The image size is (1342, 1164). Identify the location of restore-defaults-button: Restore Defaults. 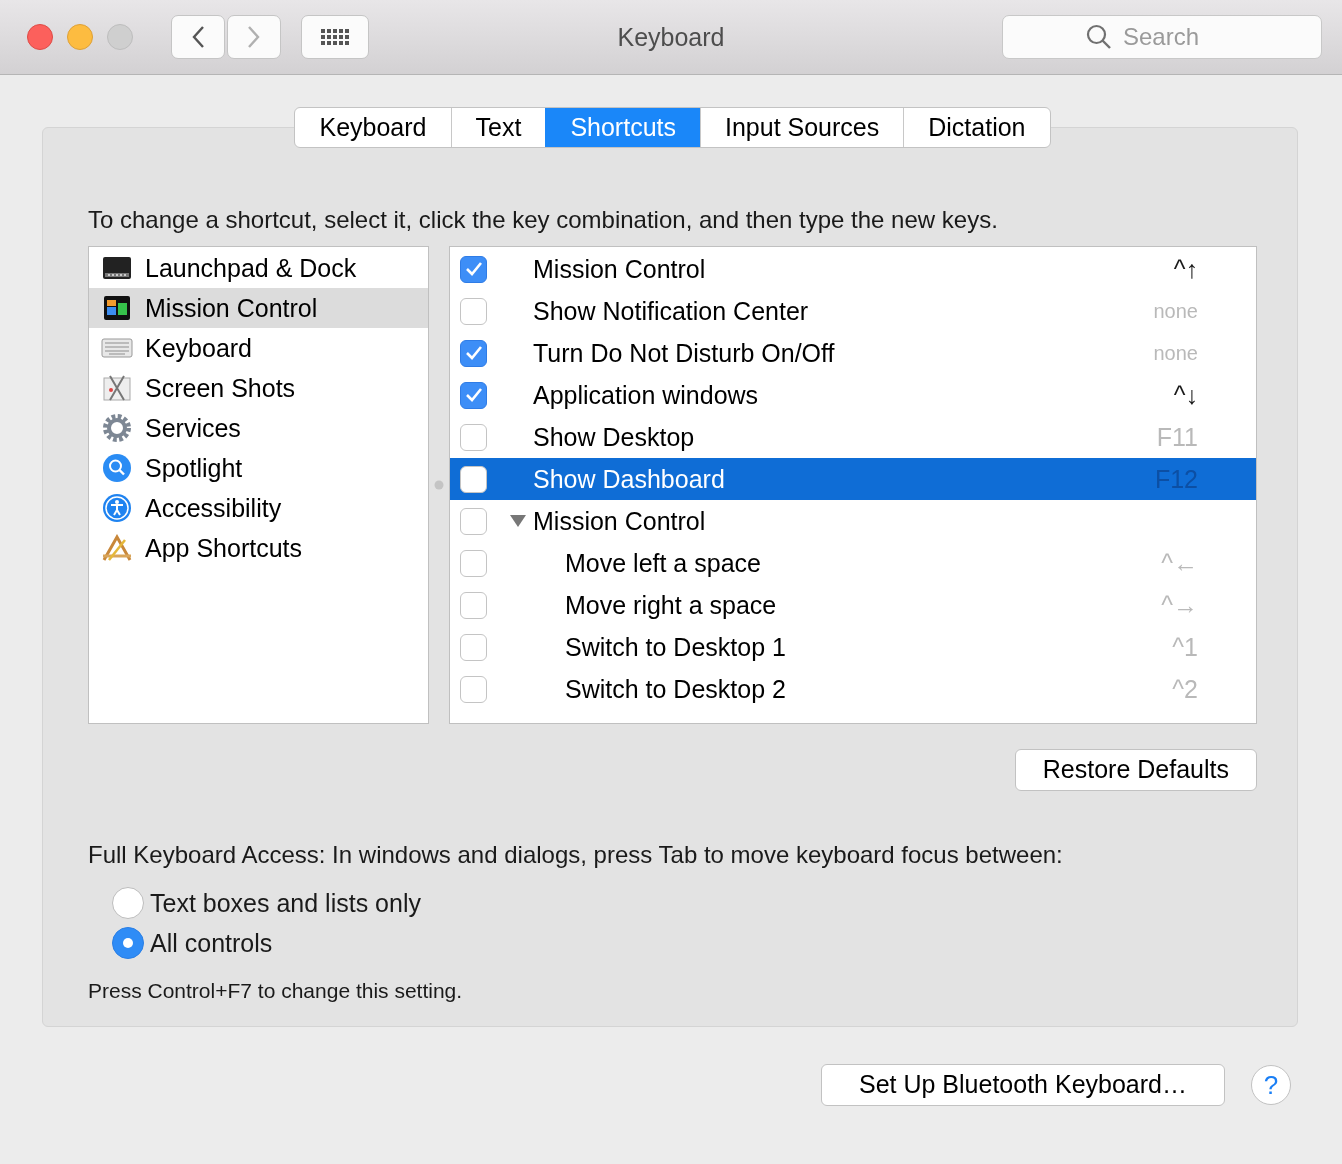
(1135, 770).